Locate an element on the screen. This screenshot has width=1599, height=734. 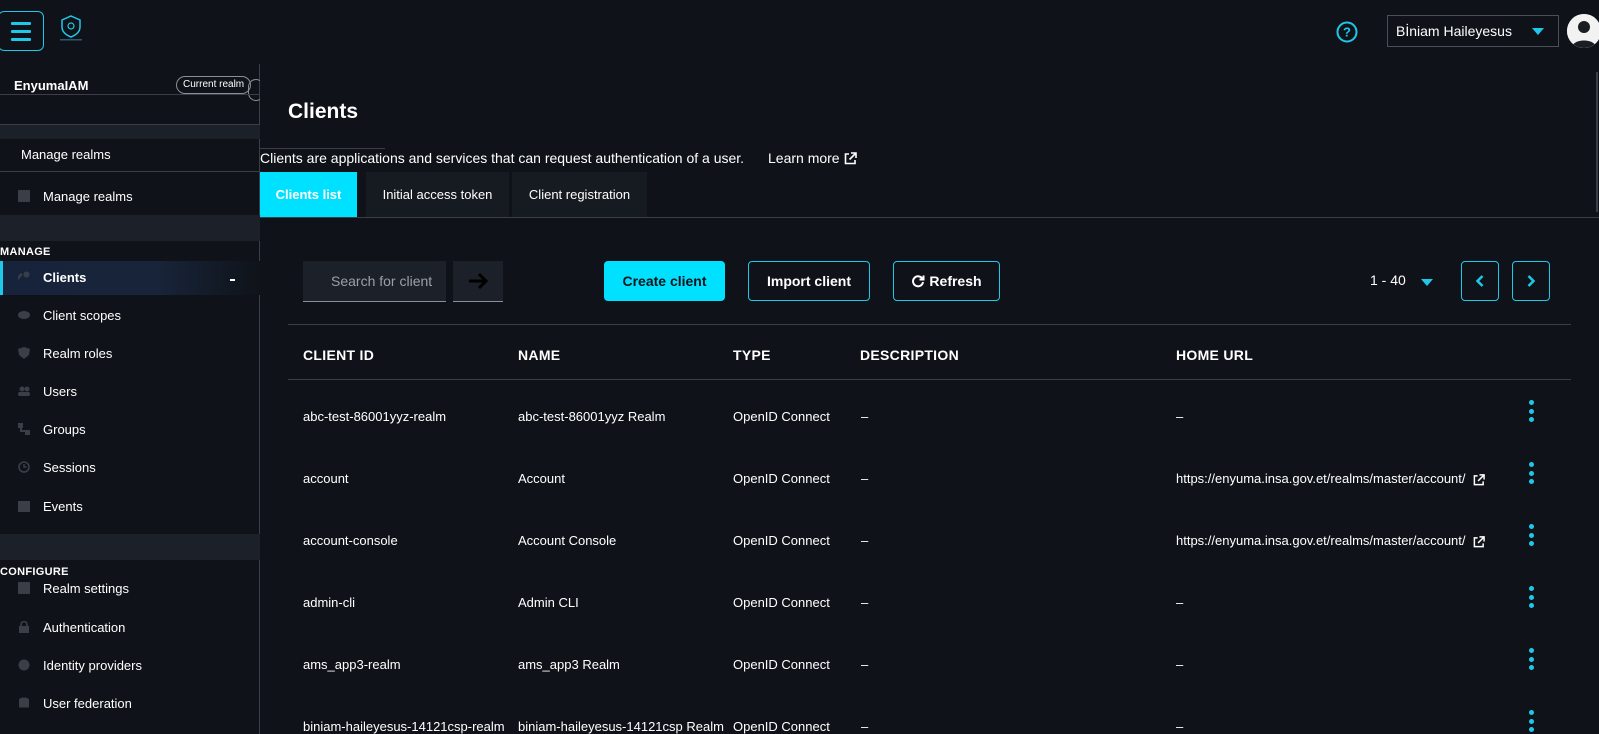
tab-clients-list: Clients list is located at coordinates (308, 194).